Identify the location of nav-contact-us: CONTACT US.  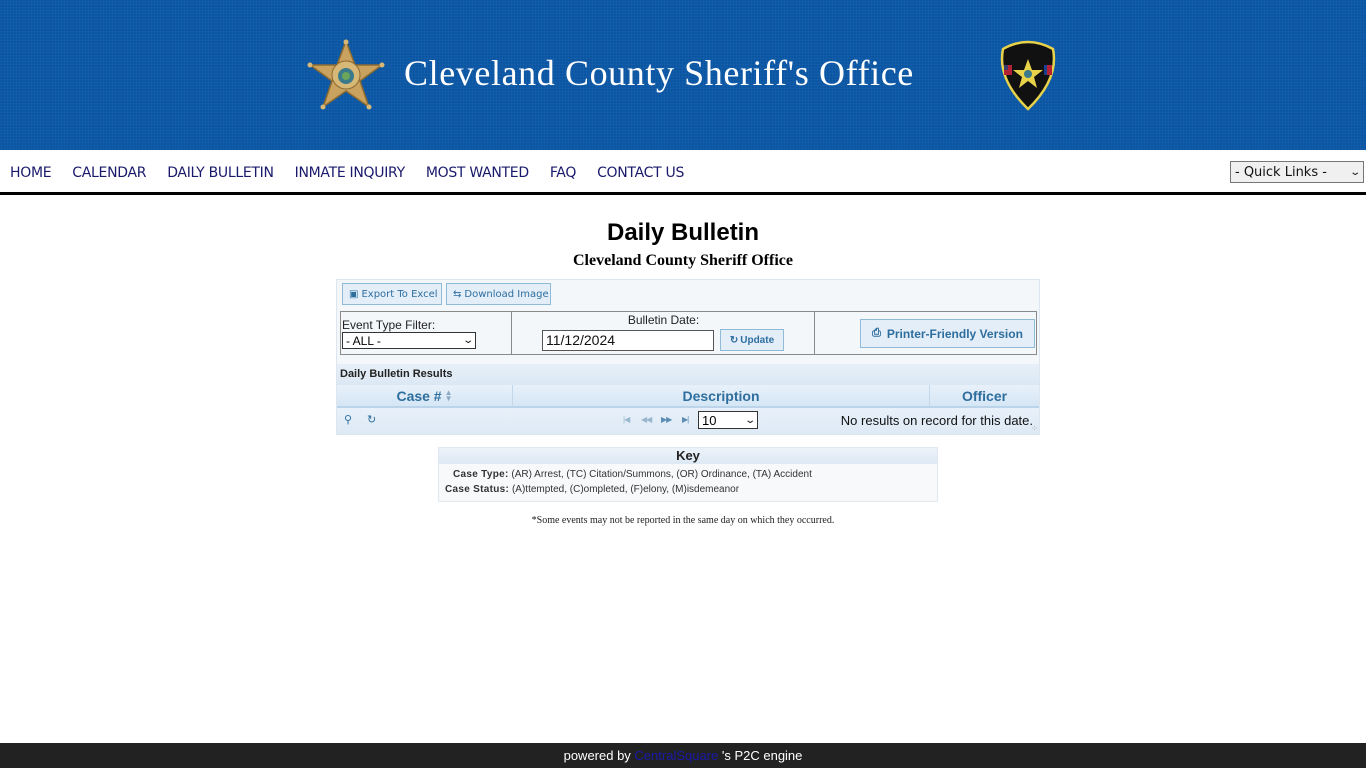
(640, 173).